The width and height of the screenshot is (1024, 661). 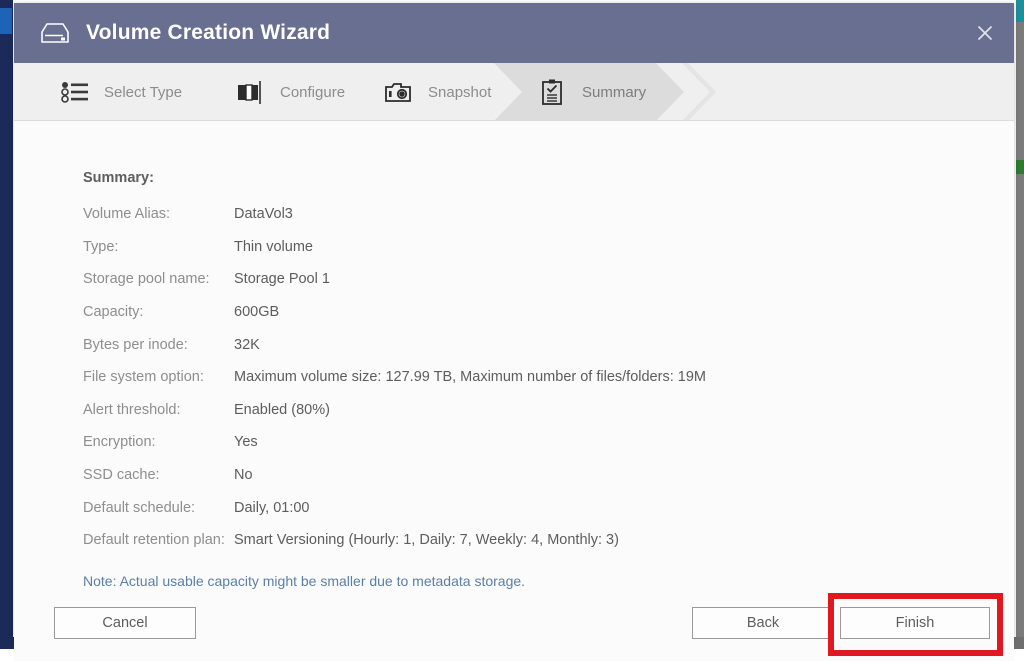 I want to click on summary-row-value: 32K, so click(x=247, y=345).